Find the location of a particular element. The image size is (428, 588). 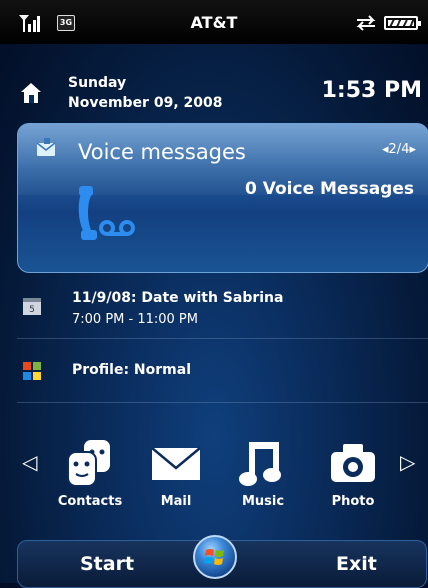

start-softkey: Start is located at coordinates (107, 564).